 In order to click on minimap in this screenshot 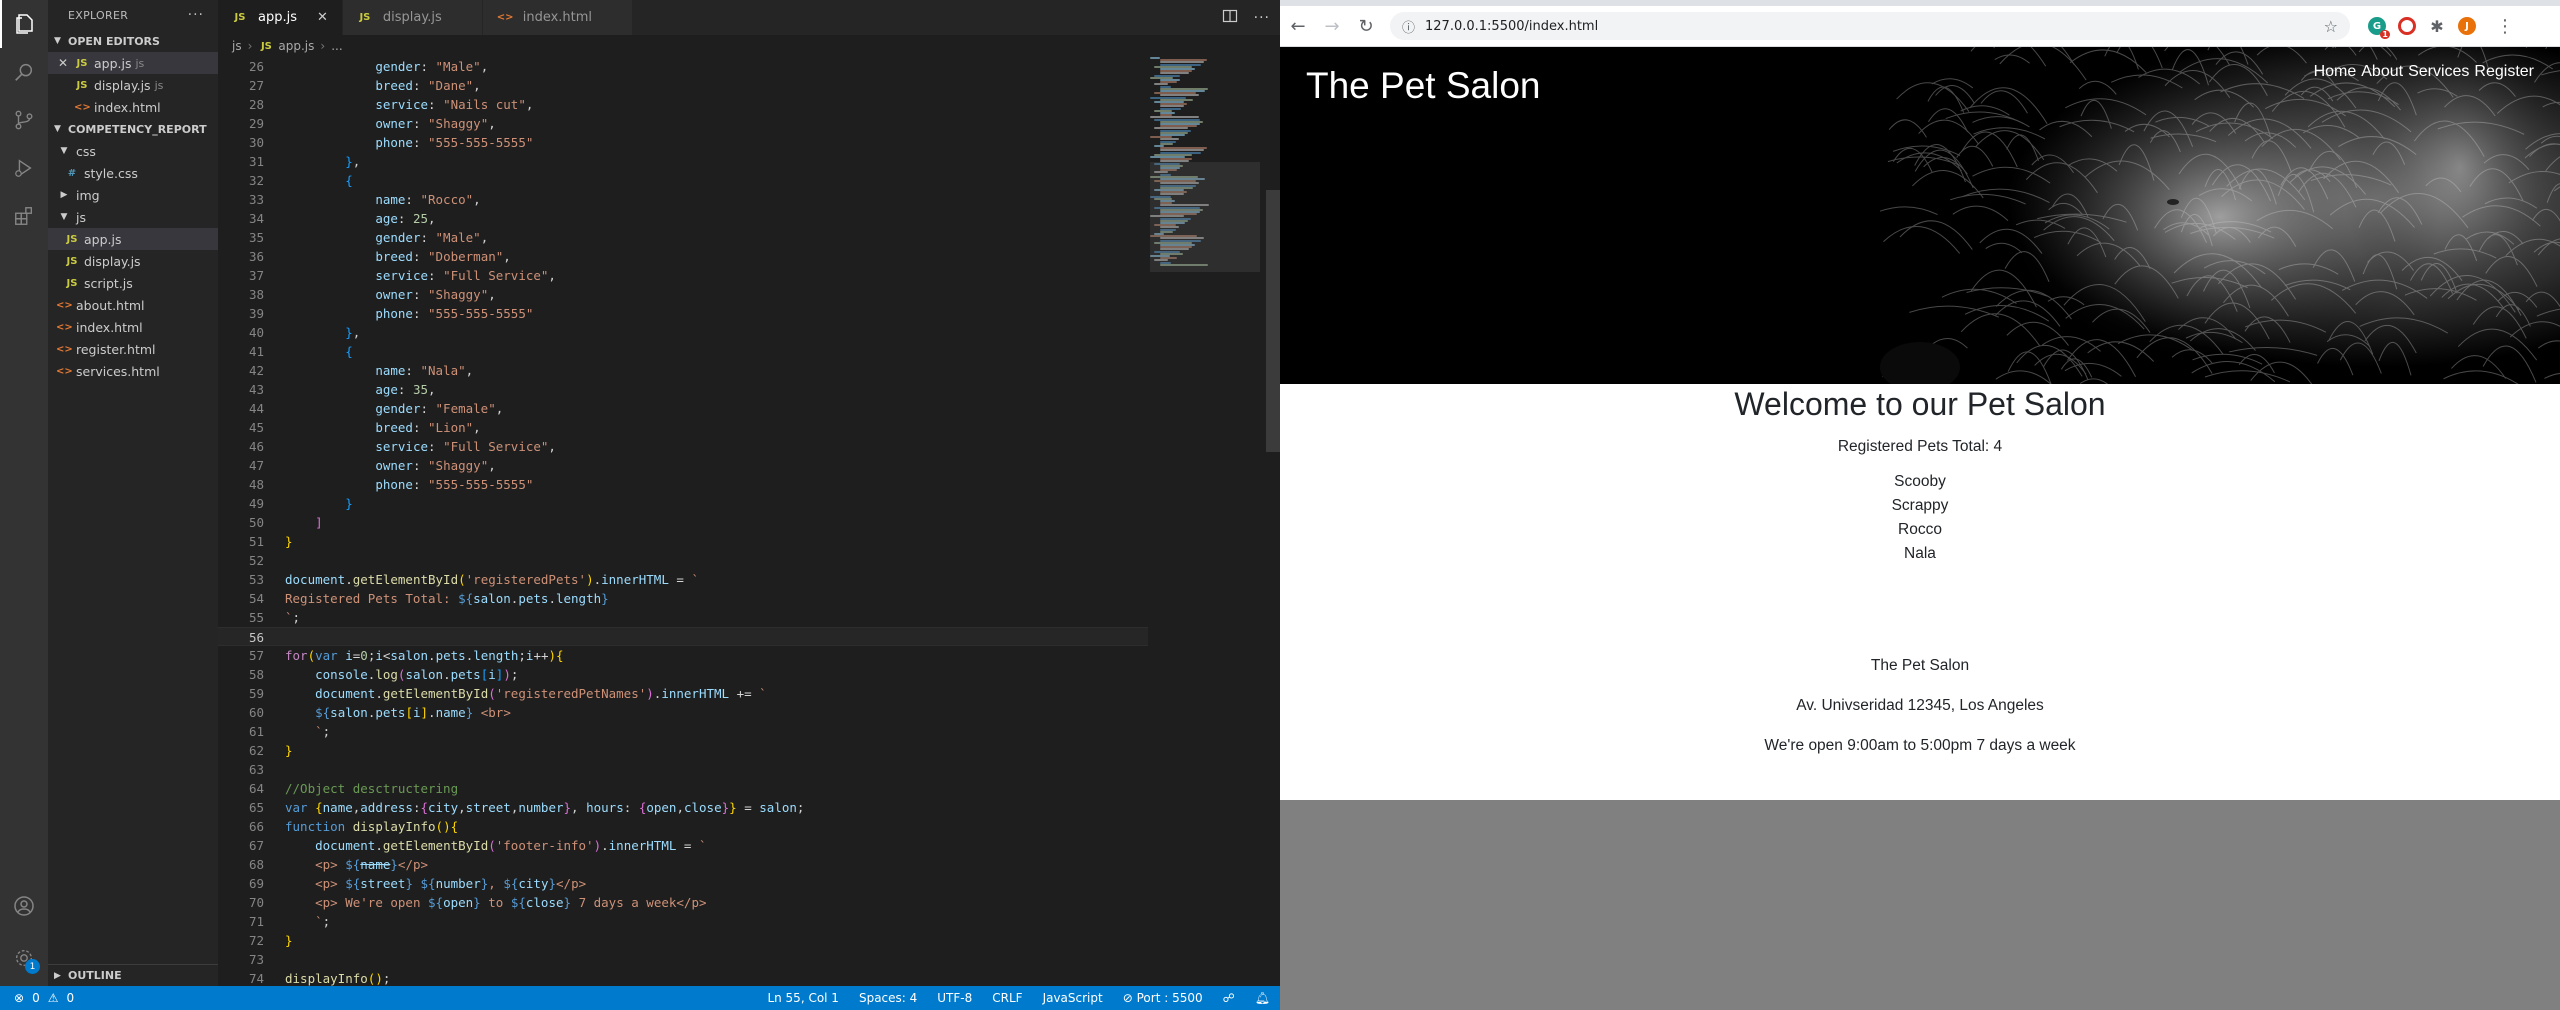, I will do `click(1205, 207)`.